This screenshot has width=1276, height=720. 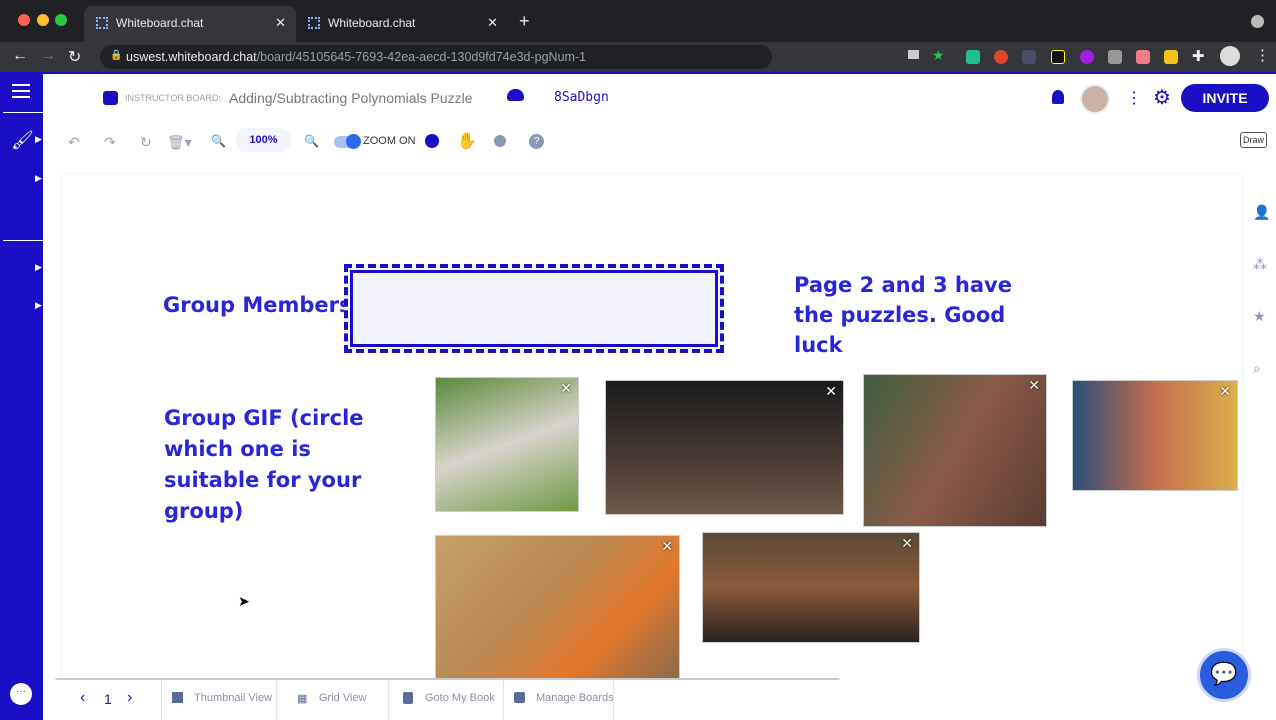 What do you see at coordinates (1230, 56) in the screenshot?
I see `profile-avatar` at bounding box center [1230, 56].